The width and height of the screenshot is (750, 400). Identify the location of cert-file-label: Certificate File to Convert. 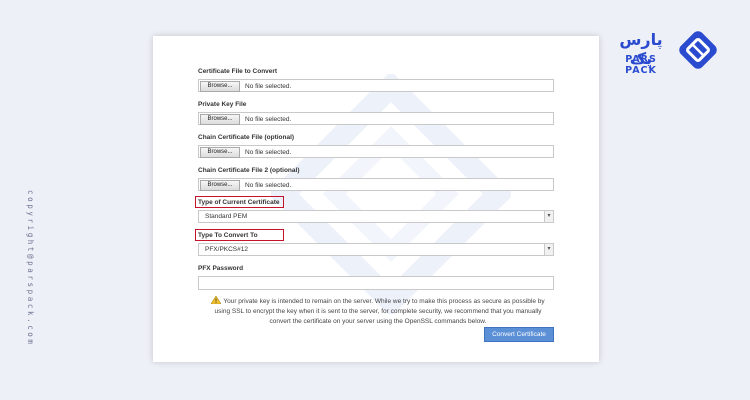
(238, 71).